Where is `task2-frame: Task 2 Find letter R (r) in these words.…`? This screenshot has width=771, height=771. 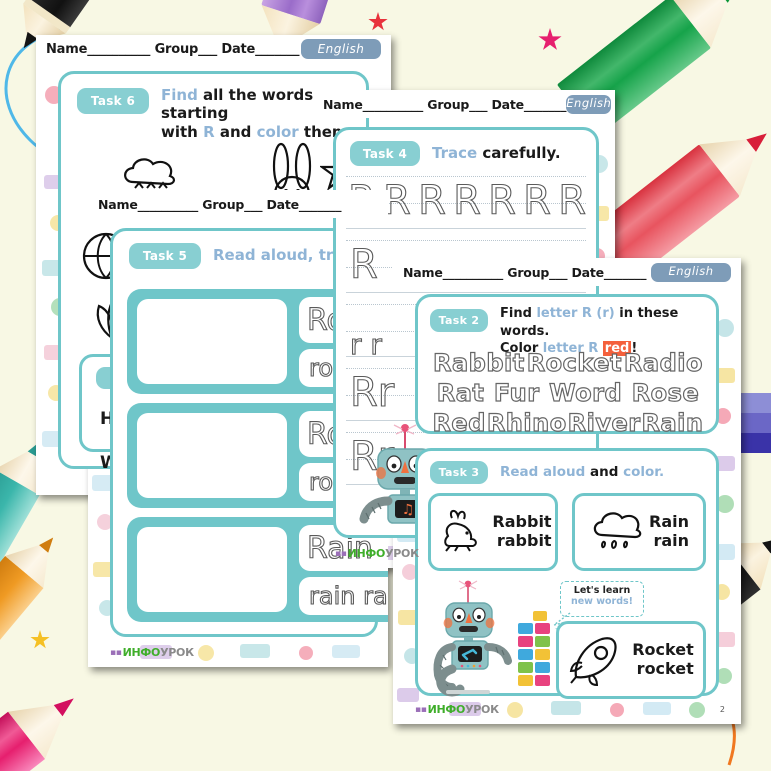 task2-frame: Task 2 Find letter R (r) in these words.… is located at coordinates (567, 366).